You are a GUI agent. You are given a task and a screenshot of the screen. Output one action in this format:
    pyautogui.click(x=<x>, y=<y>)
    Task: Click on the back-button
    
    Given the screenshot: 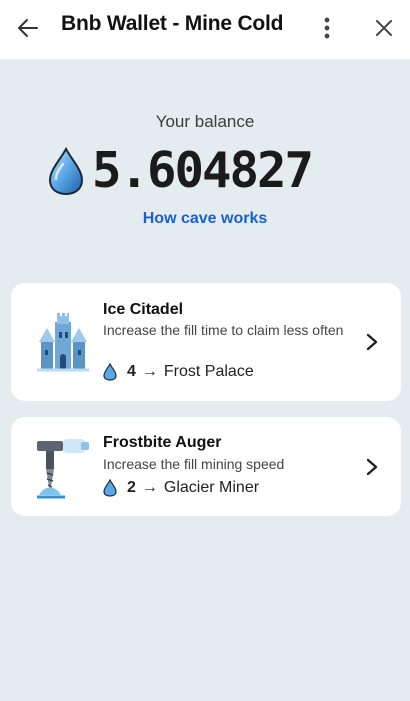 What is the action you would take?
    pyautogui.click(x=28, y=28)
    